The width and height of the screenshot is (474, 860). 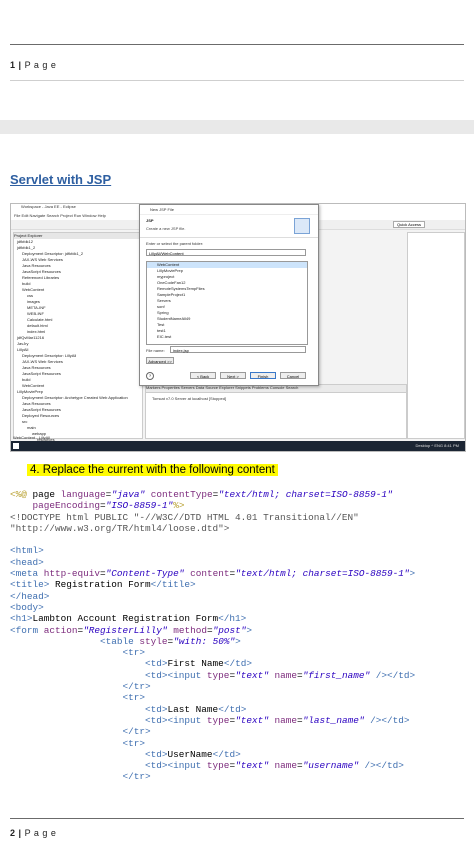 What do you see at coordinates (227, 337) in the screenshot?
I see `folder-tree-item: EIC.test` at bounding box center [227, 337].